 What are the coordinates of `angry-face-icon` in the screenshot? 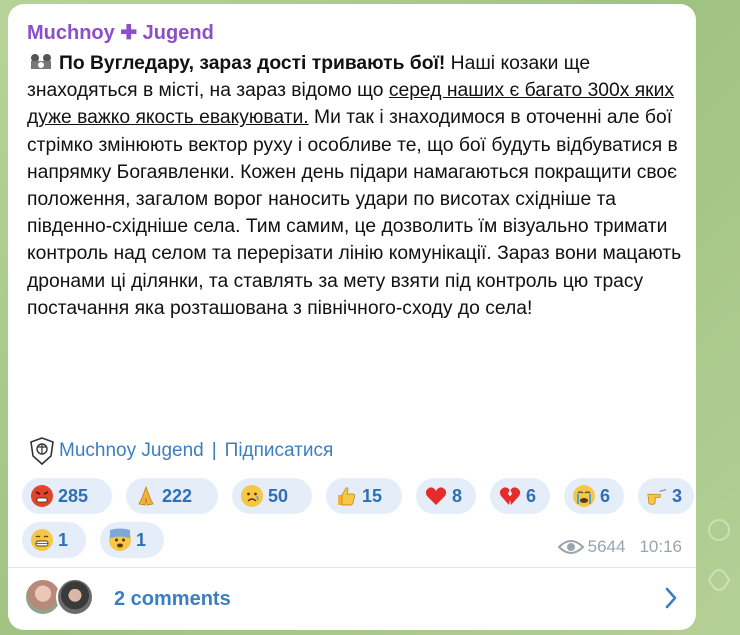 It's located at (42, 496).